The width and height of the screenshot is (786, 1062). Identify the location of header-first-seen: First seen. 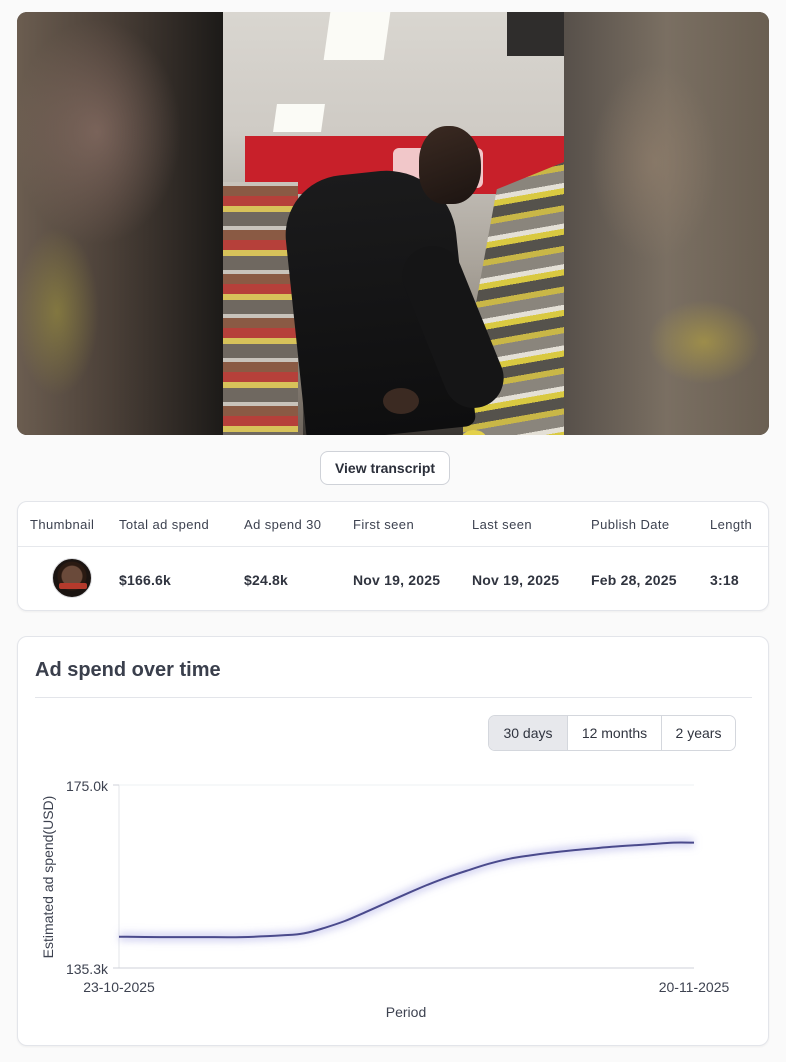
(384, 524).